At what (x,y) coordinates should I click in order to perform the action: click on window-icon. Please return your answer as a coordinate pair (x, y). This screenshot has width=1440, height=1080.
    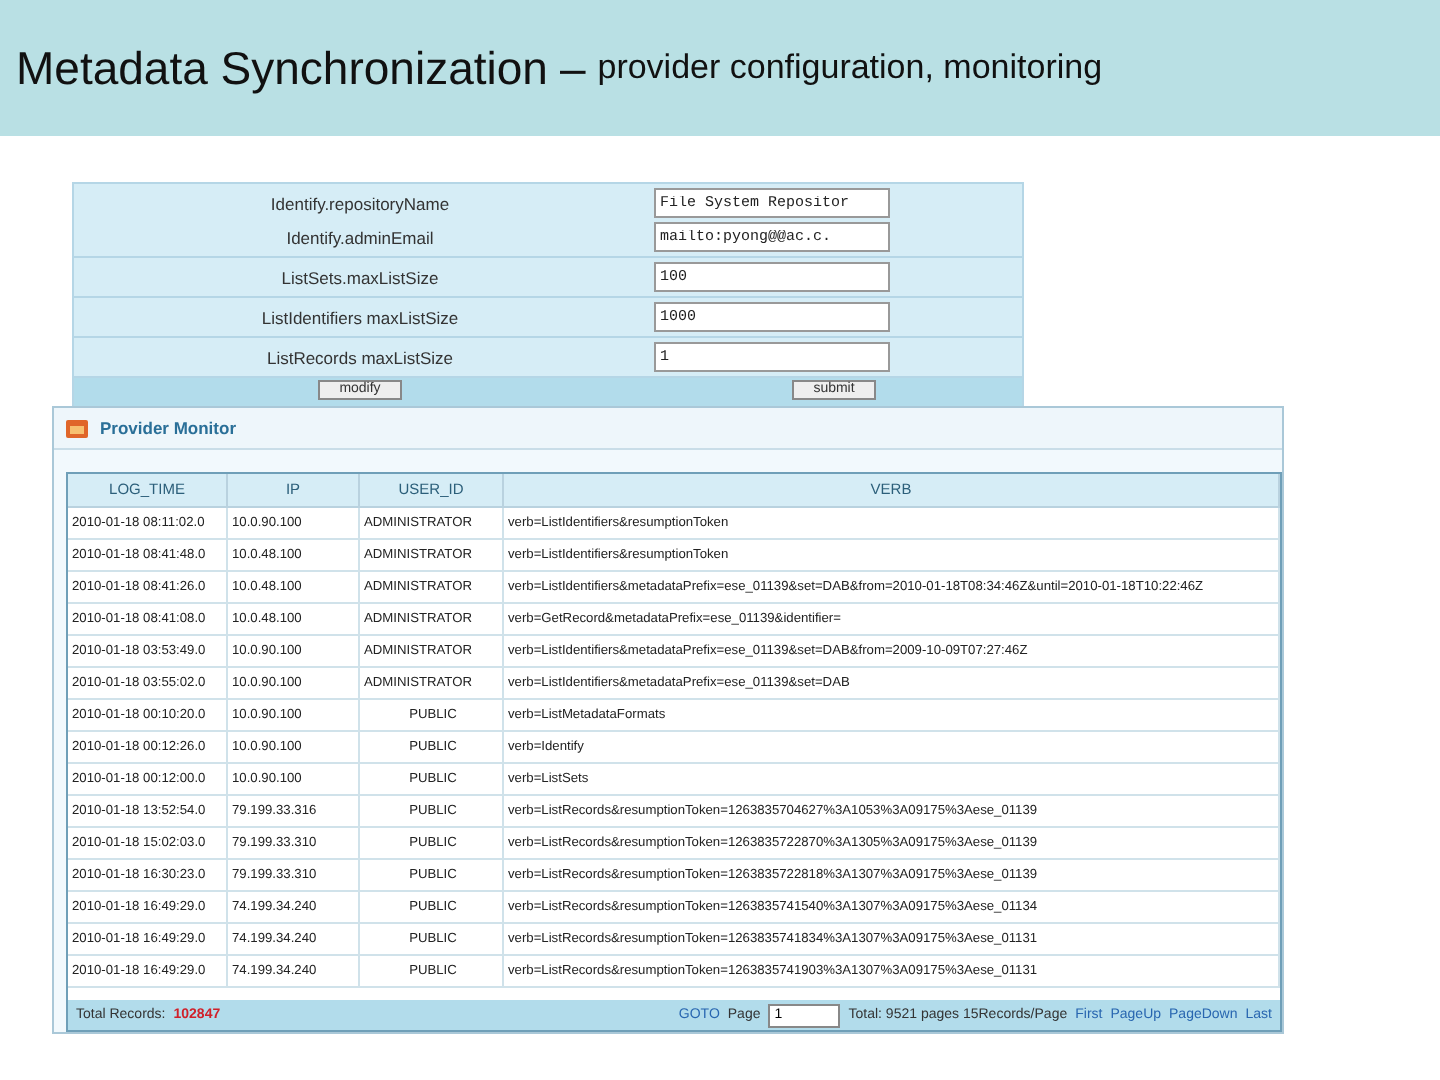
    Looking at the image, I should click on (77, 428).